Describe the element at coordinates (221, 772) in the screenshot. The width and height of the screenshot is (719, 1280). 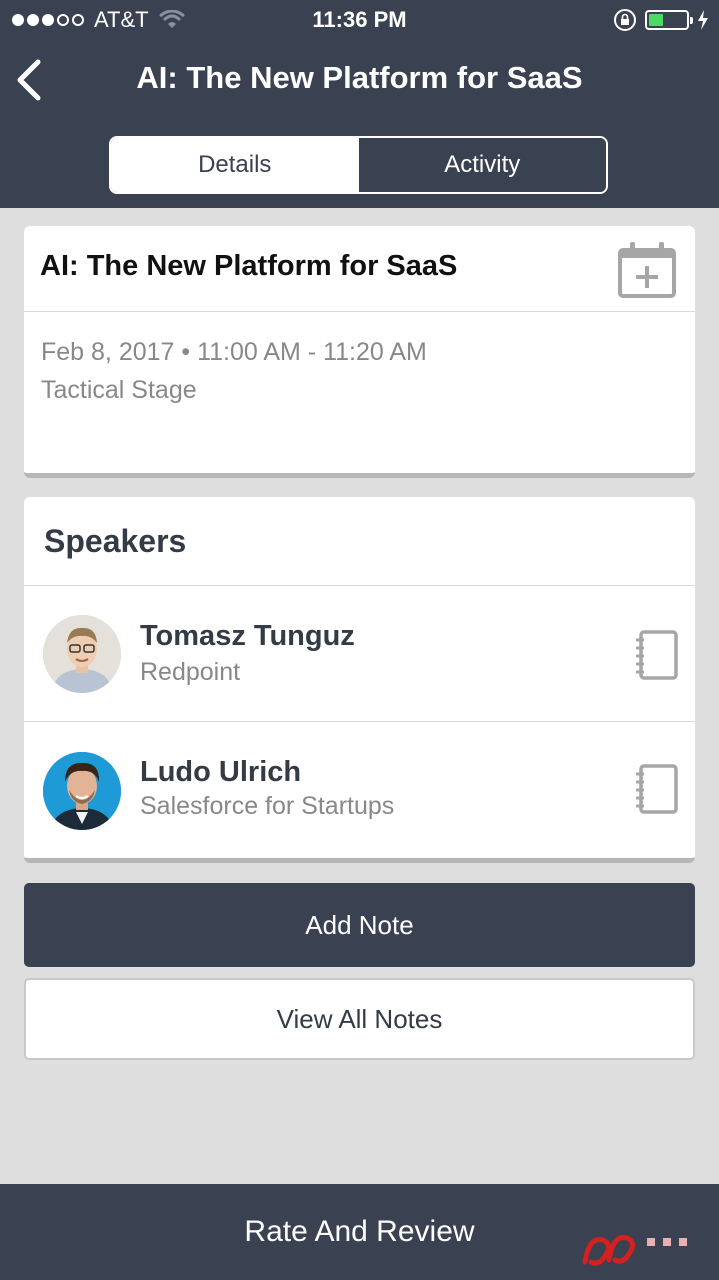
I see `speaker-name: Ludo Ulrich` at that location.